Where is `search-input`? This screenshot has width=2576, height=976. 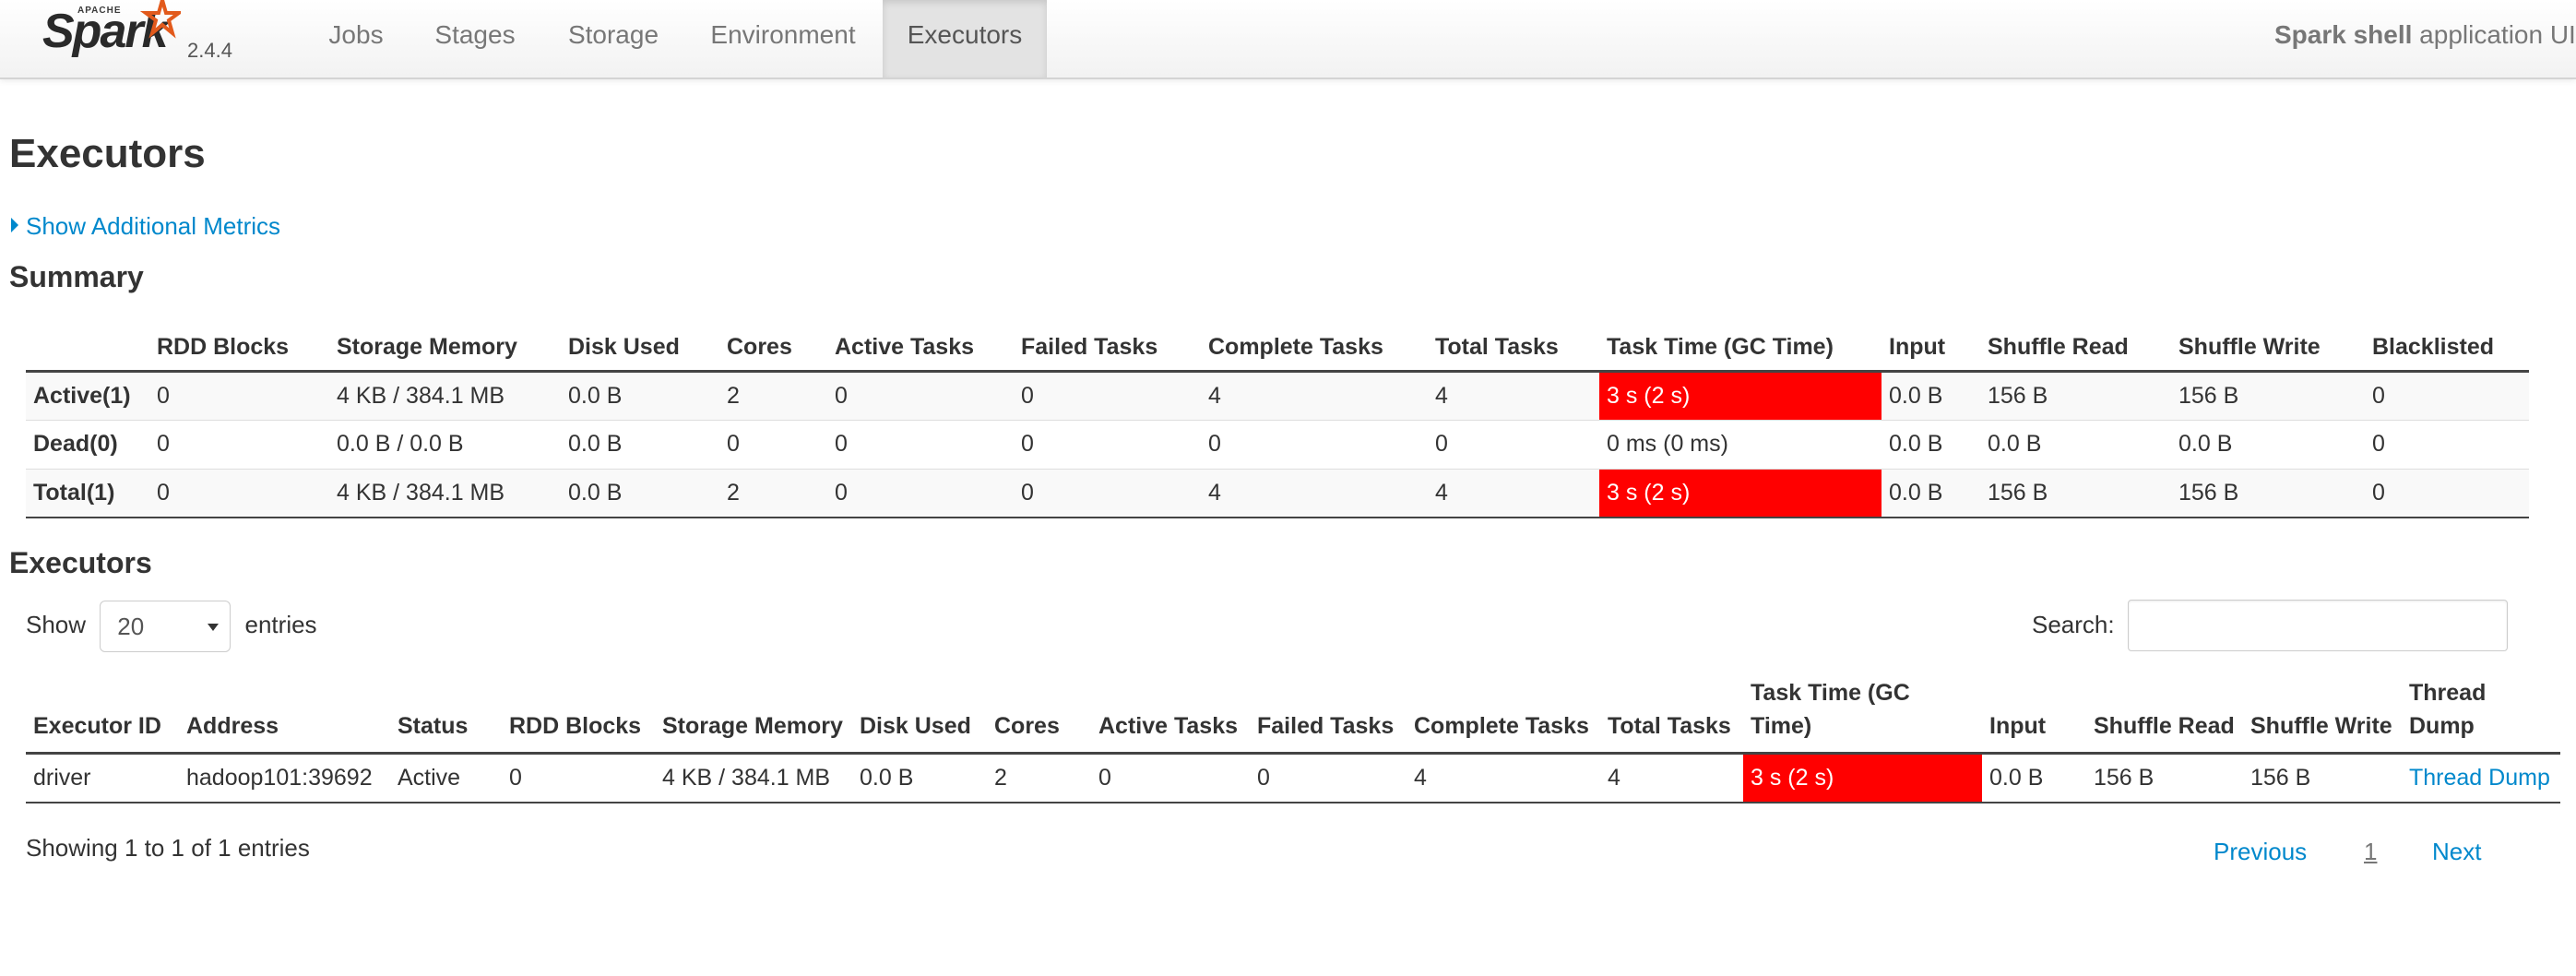 search-input is located at coordinates (2318, 625).